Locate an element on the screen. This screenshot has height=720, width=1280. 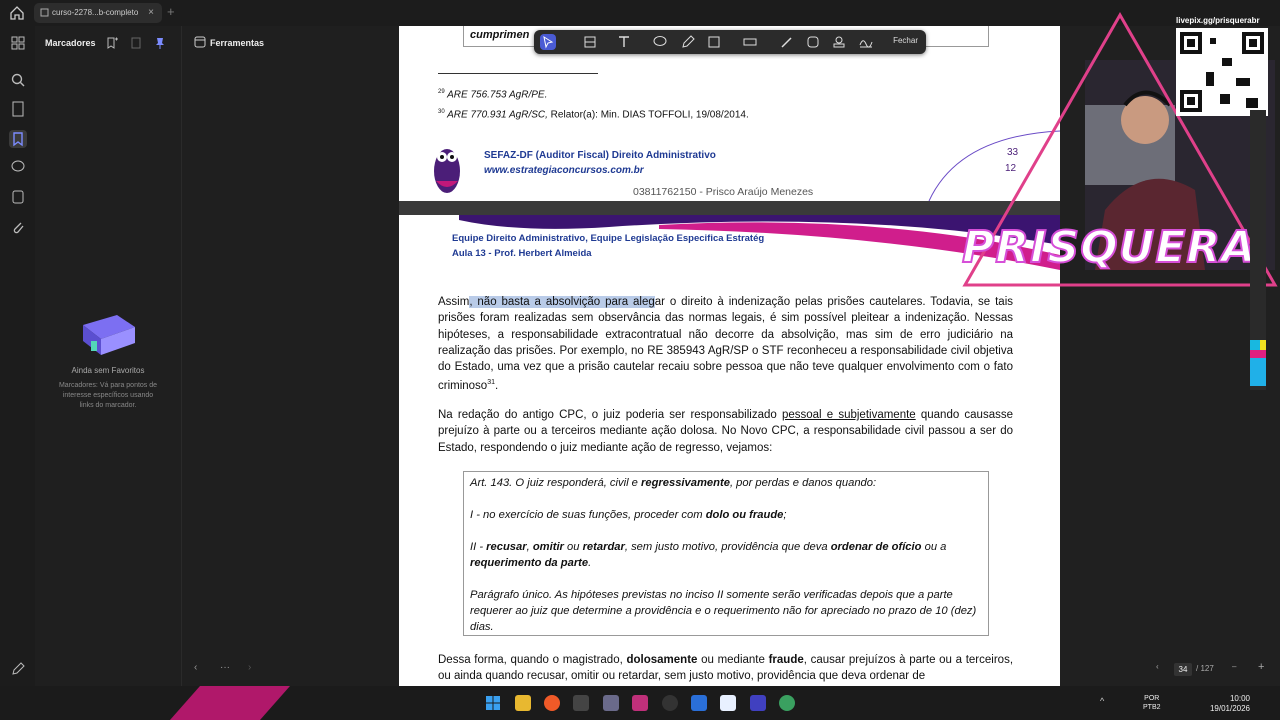
current-page-input: 34 is located at coordinates (1183, 669).